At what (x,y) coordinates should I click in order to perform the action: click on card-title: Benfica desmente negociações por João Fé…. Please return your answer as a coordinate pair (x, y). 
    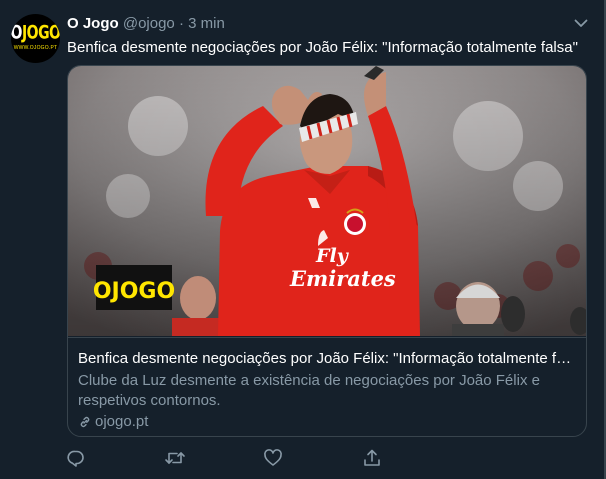
    Looking at the image, I should click on (328, 358).